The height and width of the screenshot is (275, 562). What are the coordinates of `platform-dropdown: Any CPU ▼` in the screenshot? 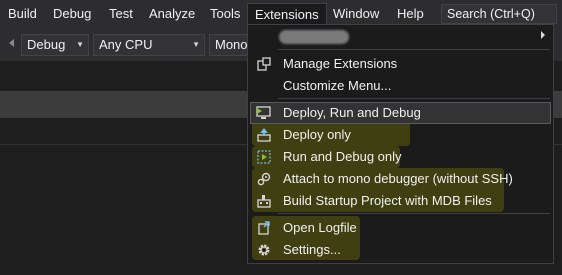 It's located at (149, 45).